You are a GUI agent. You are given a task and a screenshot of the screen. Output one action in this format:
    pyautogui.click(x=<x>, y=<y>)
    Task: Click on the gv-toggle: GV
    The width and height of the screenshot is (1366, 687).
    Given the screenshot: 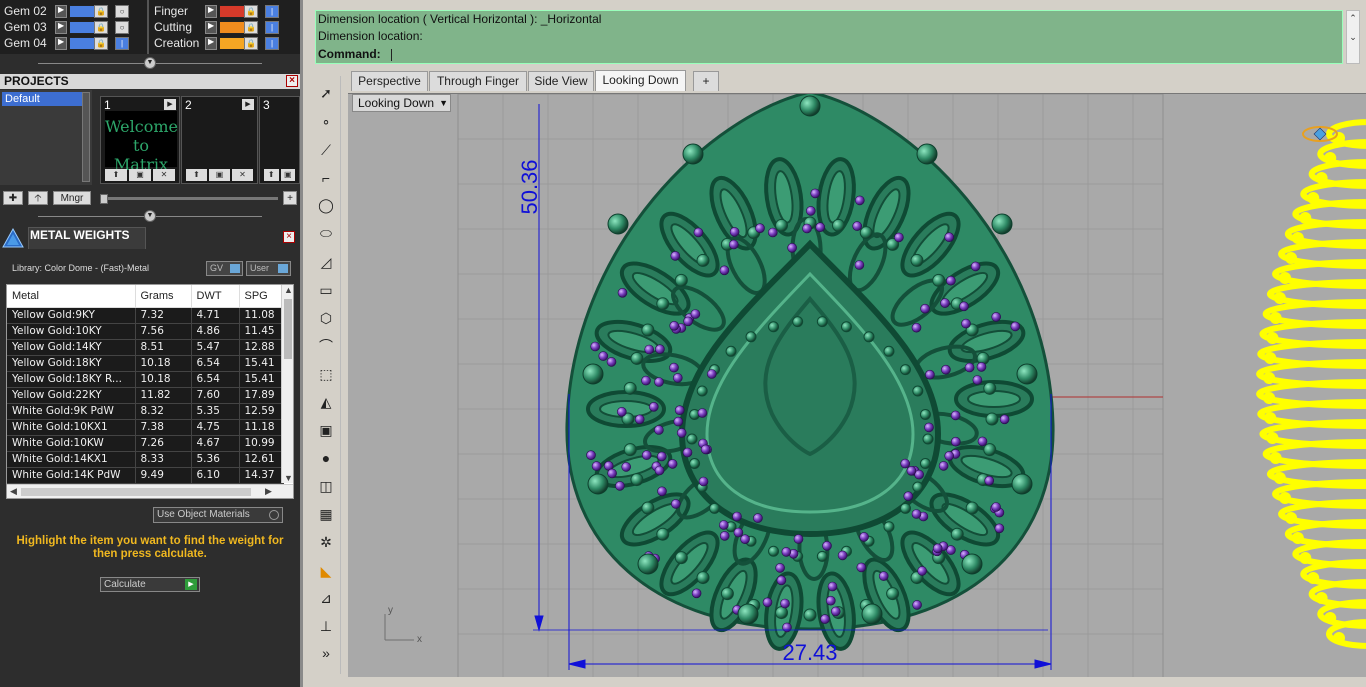 What is the action you would take?
    pyautogui.click(x=224, y=268)
    